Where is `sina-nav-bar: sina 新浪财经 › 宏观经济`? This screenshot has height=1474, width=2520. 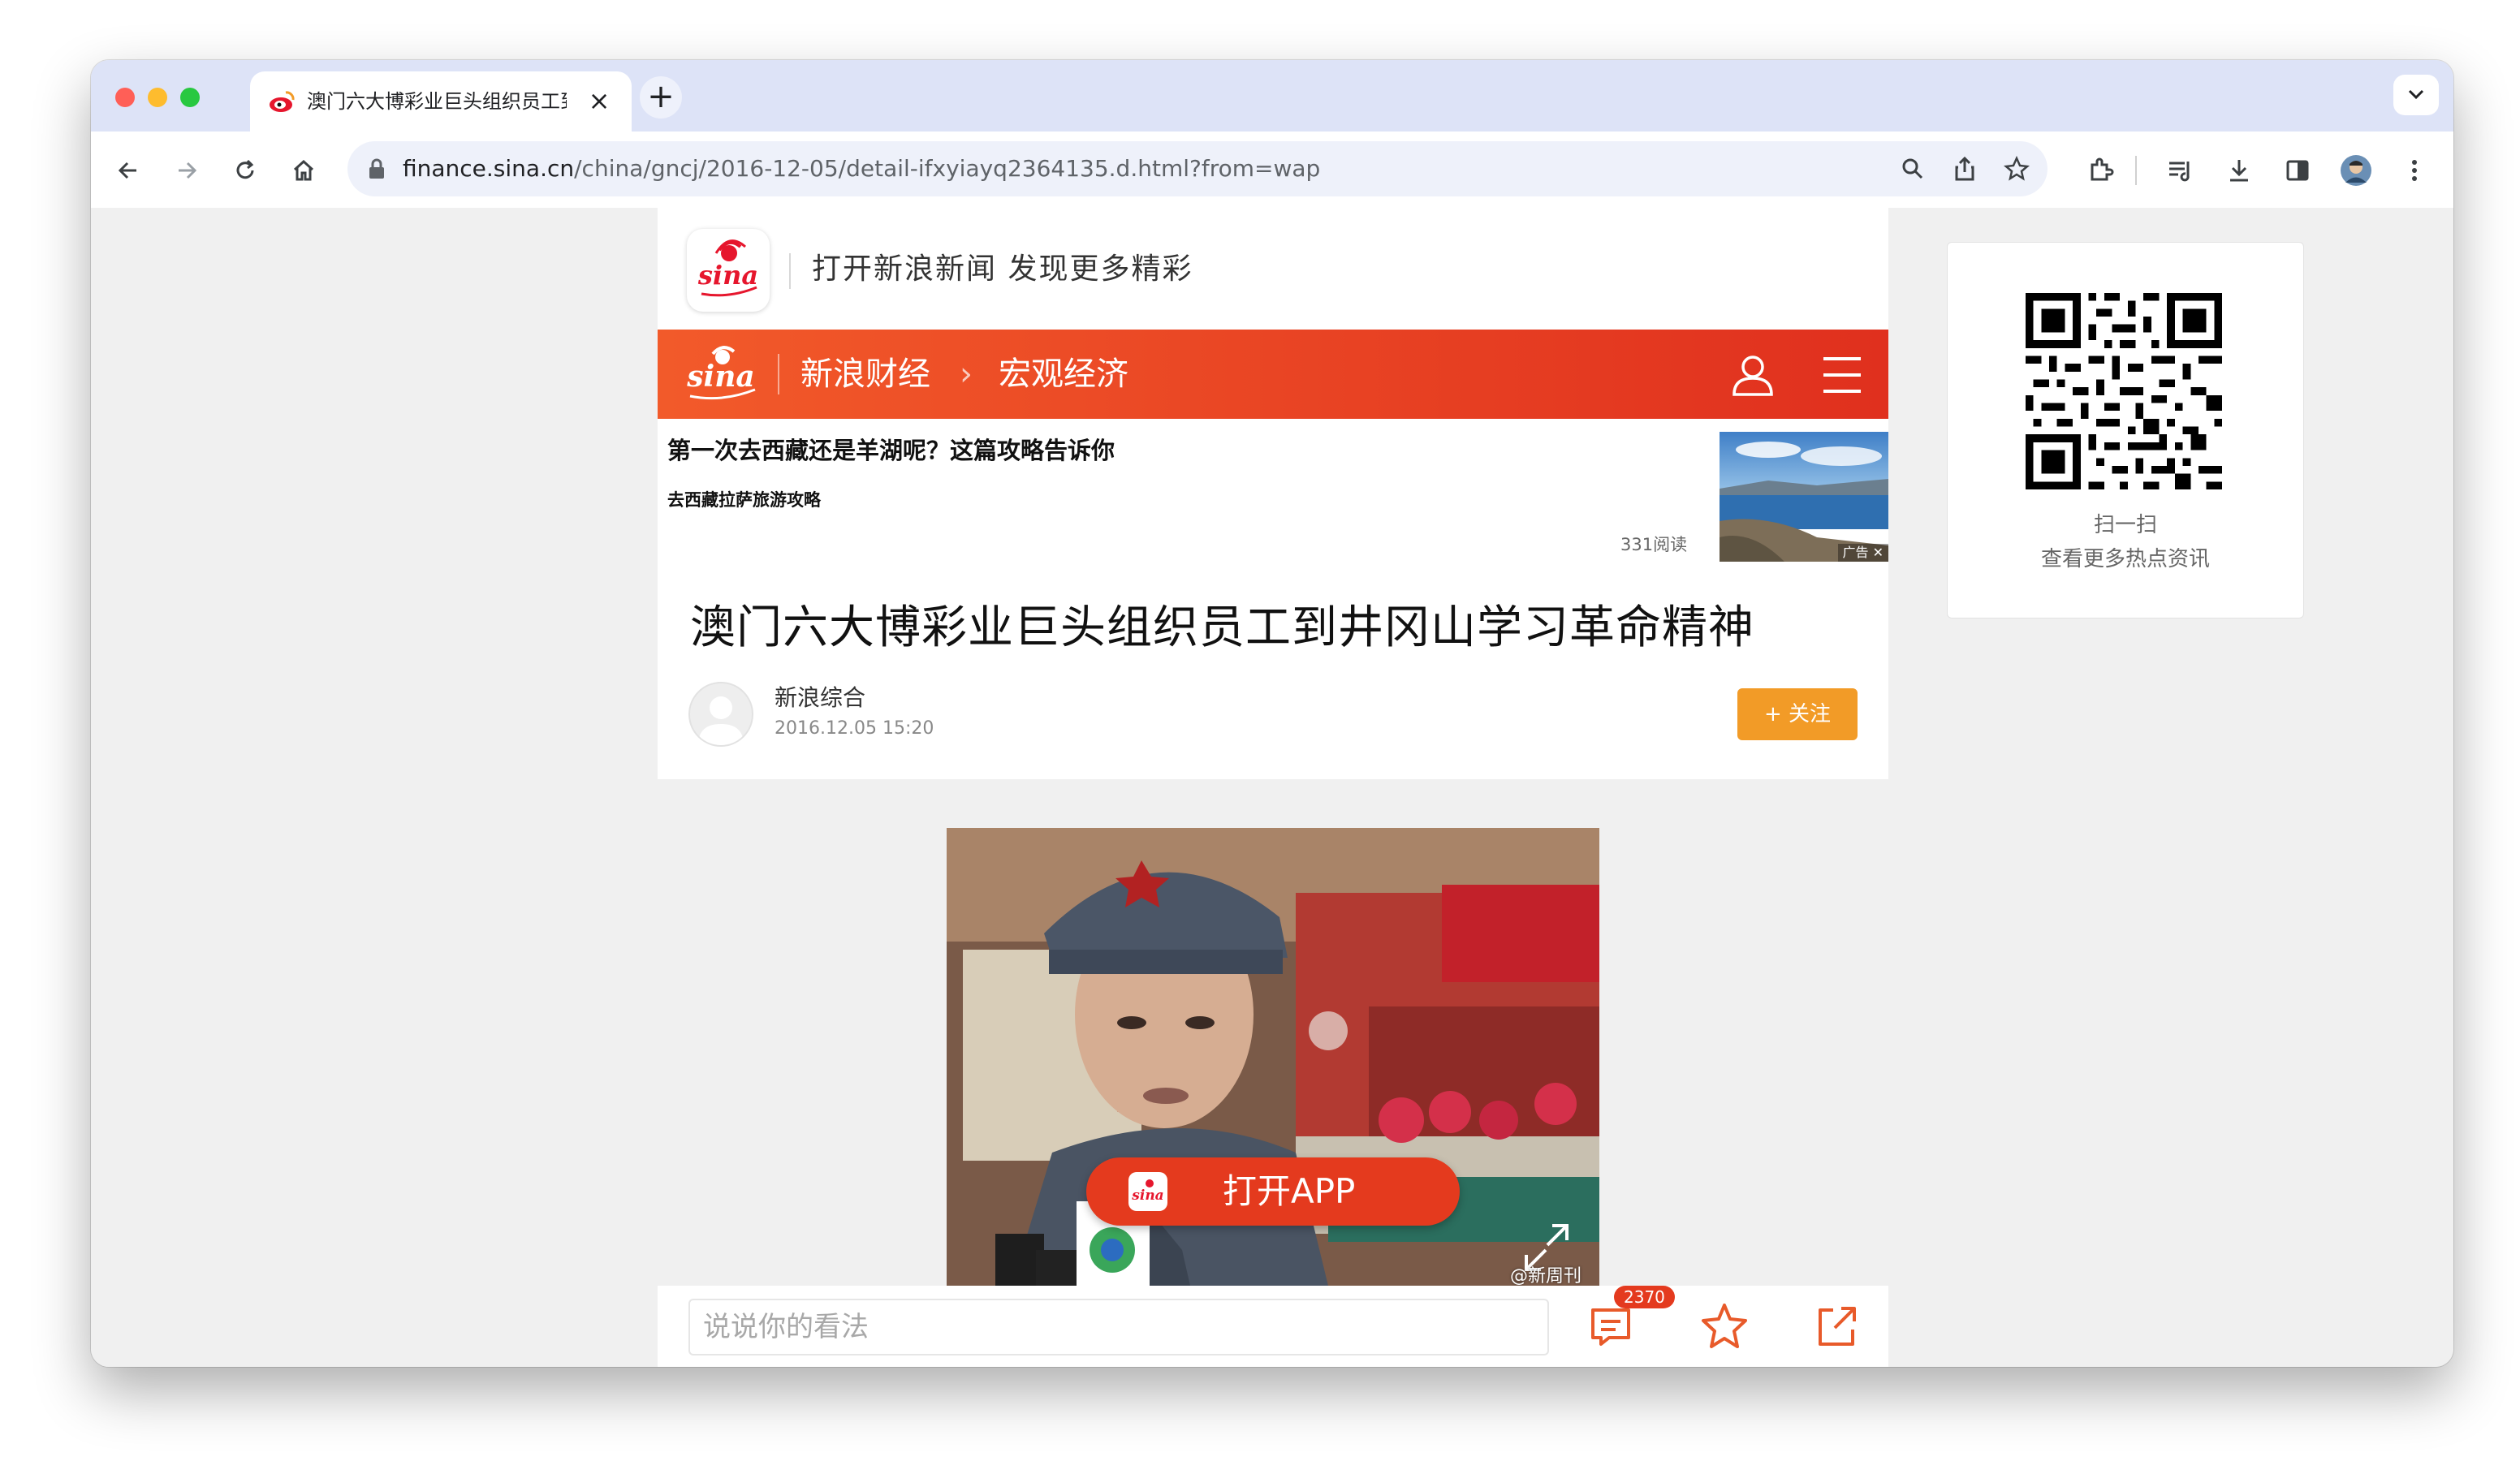
sina-nav-bar: sina 新浪财经 › 宏观经济 is located at coordinates (1273, 374).